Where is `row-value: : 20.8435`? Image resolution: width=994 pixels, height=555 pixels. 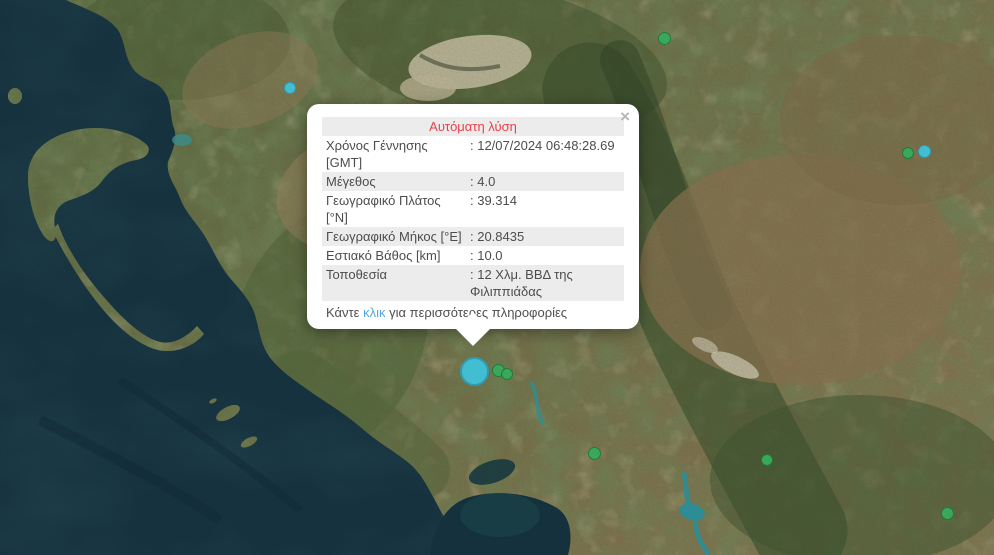 row-value: : 20.8435 is located at coordinates (497, 236).